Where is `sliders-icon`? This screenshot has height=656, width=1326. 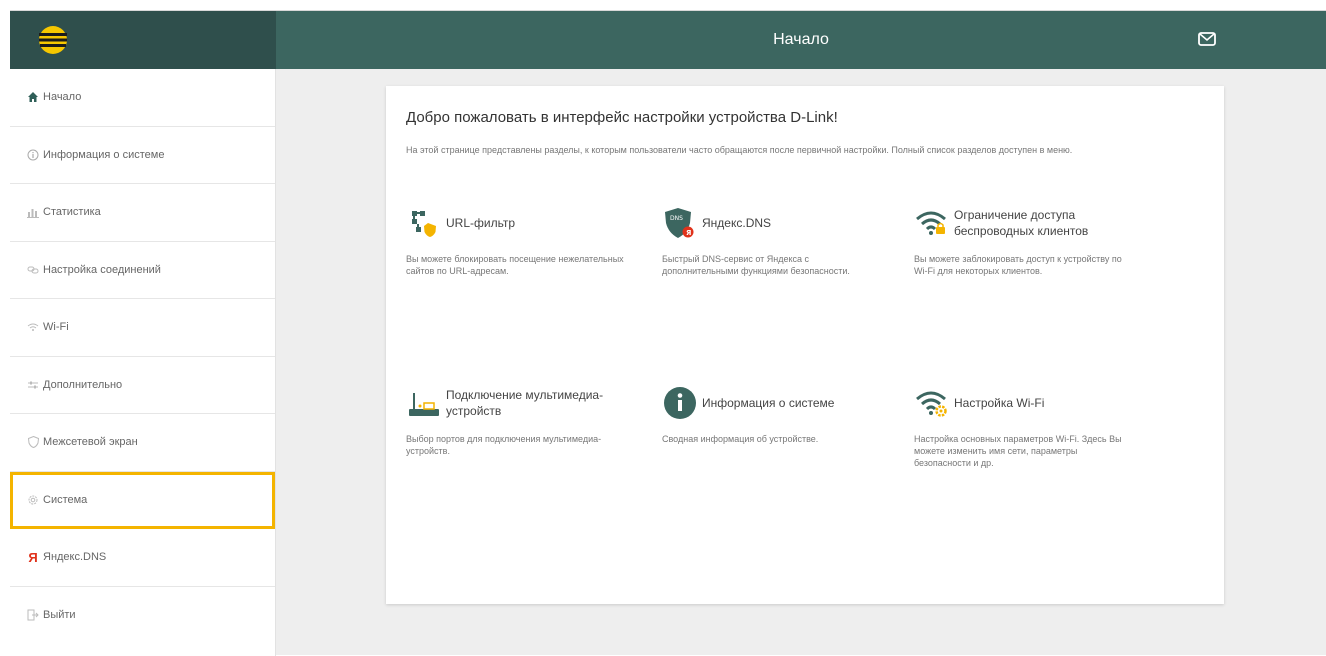
sliders-icon is located at coordinates (33, 385).